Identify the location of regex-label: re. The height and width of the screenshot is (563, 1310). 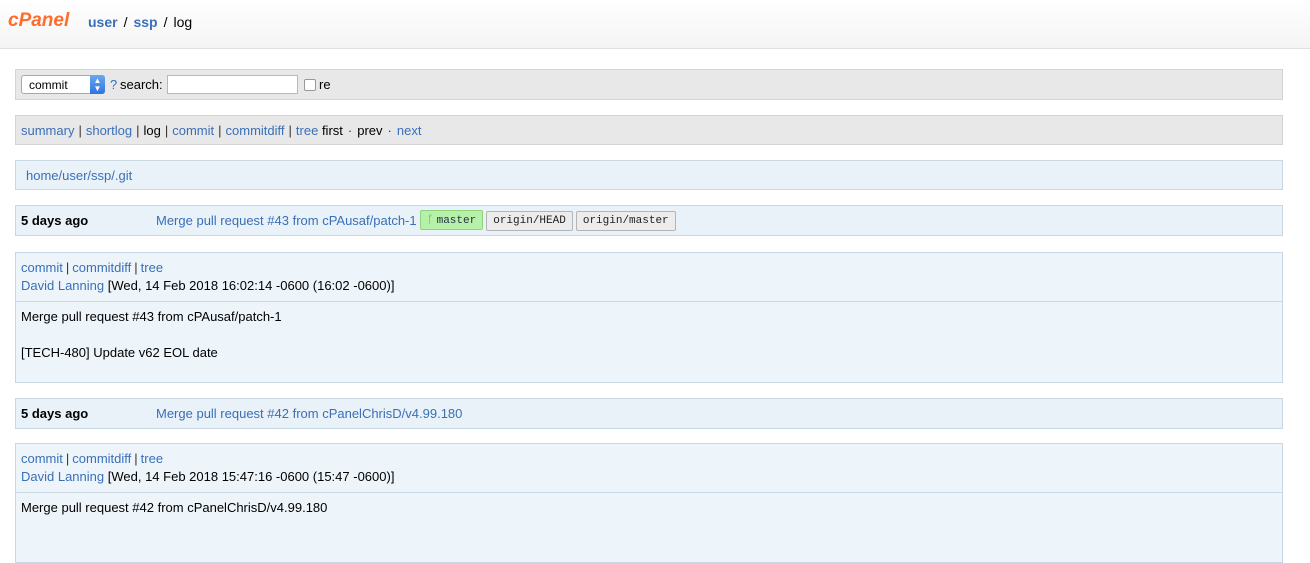
(325, 84).